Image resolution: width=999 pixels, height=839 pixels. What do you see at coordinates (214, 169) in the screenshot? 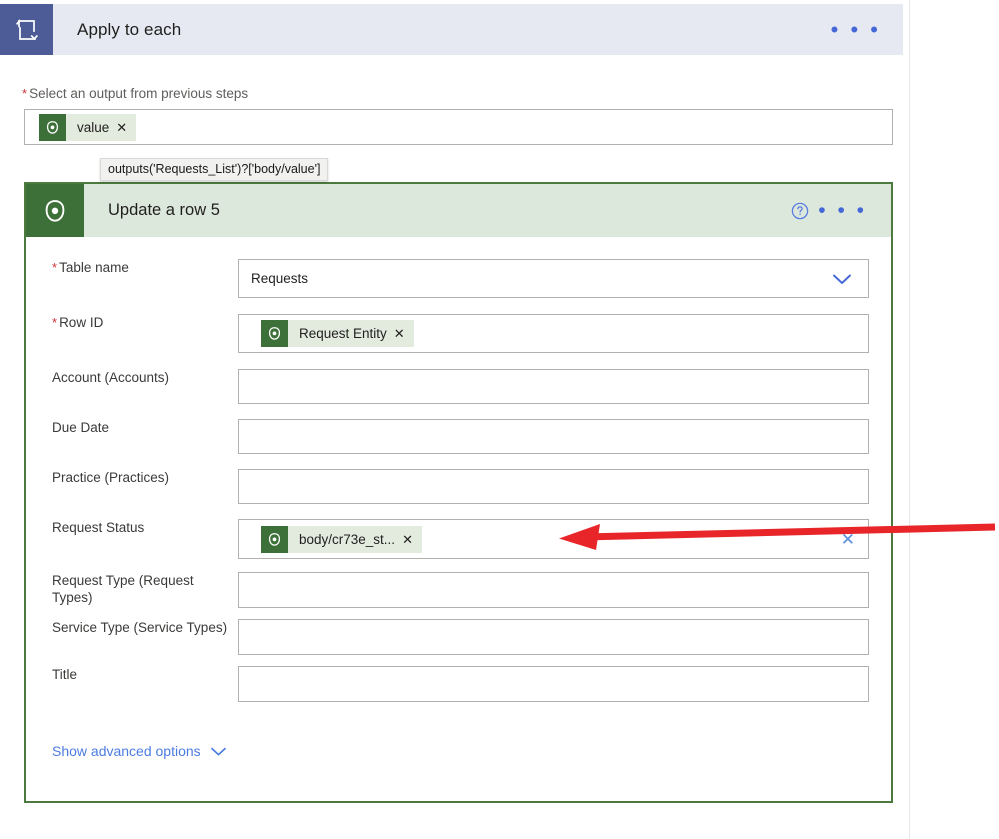
I see `expression-tooltip: outputs('Requests_List')?['body/value']` at bounding box center [214, 169].